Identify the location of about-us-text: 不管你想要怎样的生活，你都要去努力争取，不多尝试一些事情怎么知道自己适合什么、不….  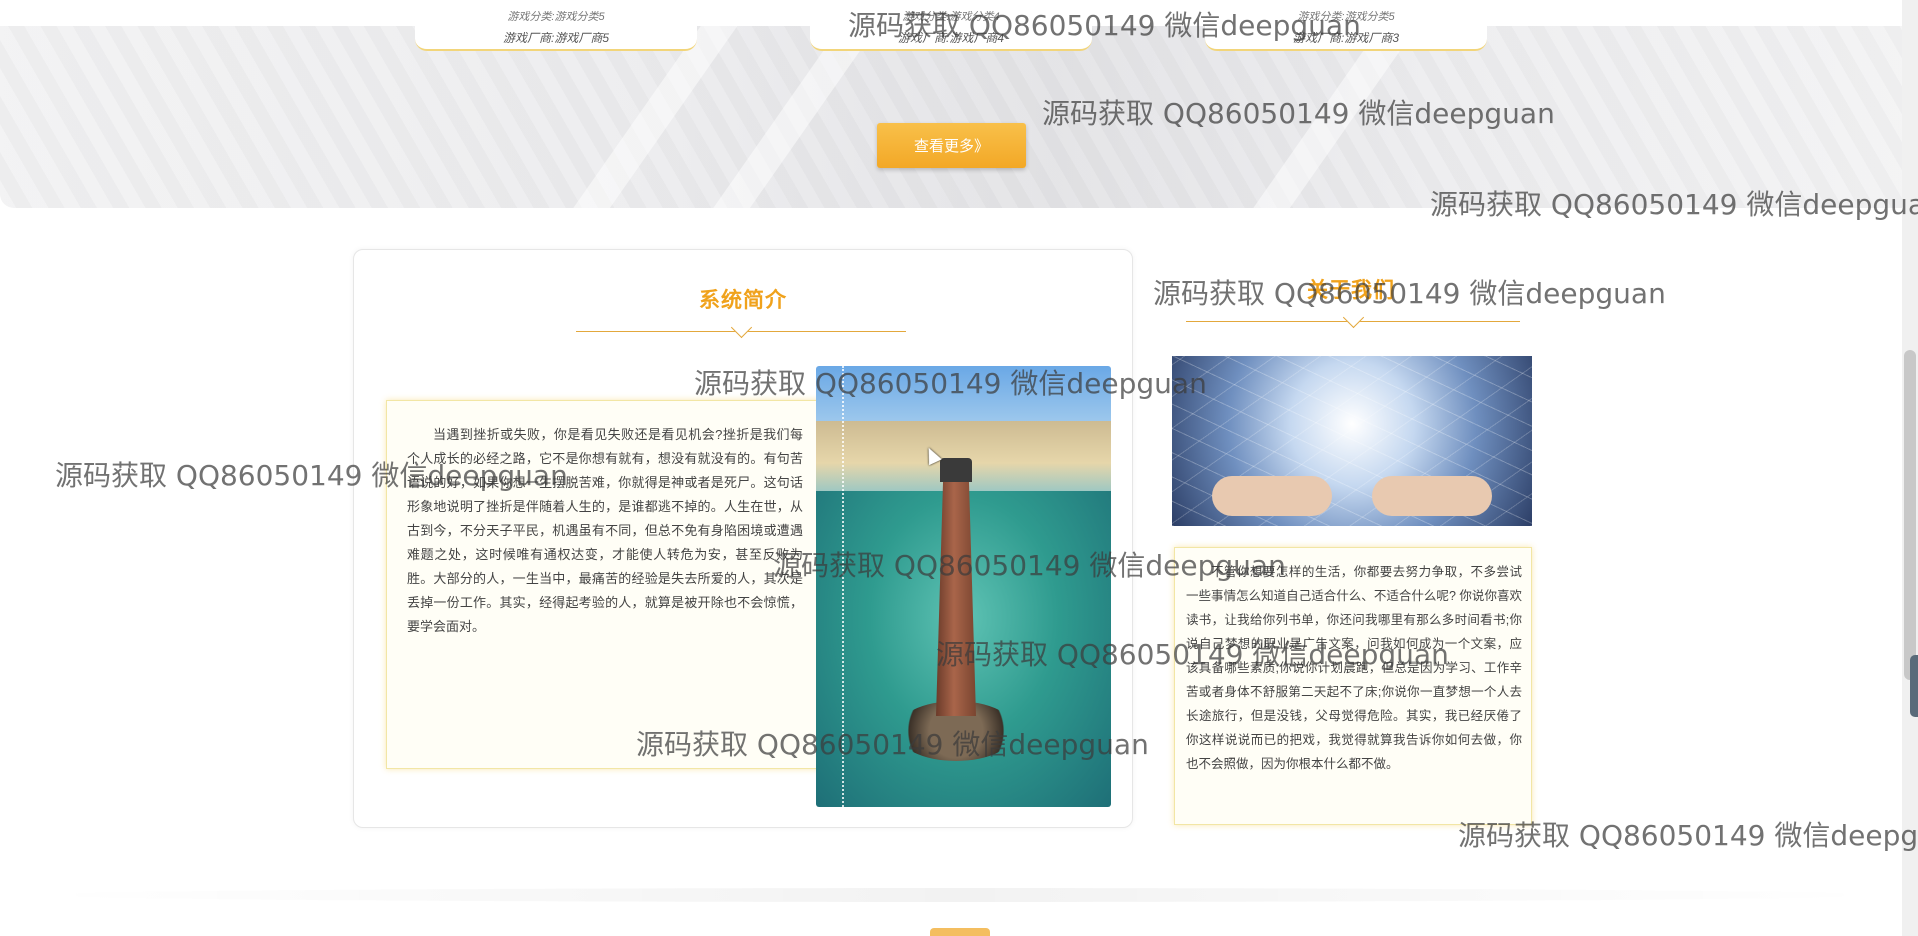
(1354, 668).